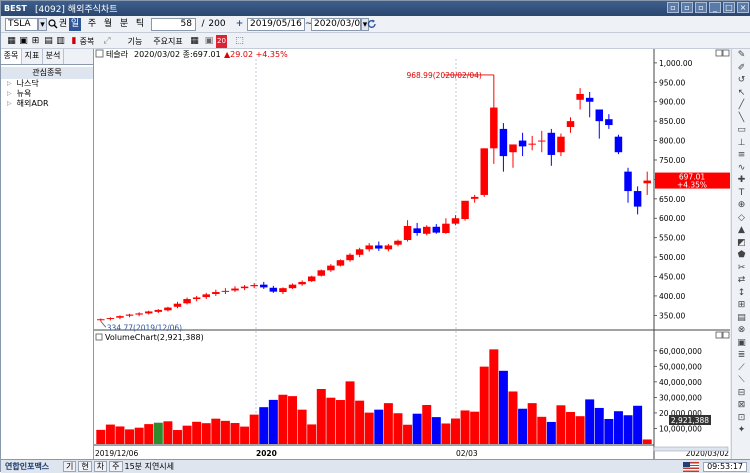 The width and height of the screenshot is (750, 473). Describe the element at coordinates (338, 24) in the screenshot. I see `date-to-input: 2020/03/02` at that location.